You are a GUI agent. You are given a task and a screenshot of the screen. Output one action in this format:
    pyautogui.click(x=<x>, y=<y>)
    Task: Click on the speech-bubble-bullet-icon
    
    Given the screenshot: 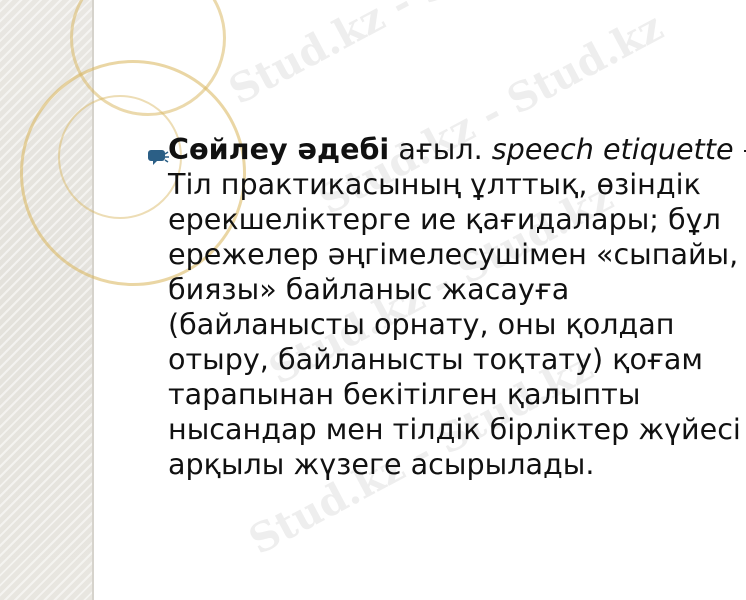 What is the action you would take?
    pyautogui.click(x=158, y=157)
    